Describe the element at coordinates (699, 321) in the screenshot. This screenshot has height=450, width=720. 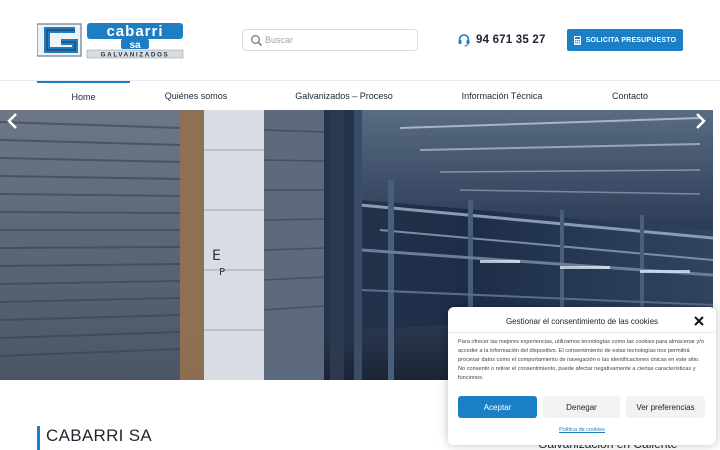
I see `close-icon` at that location.